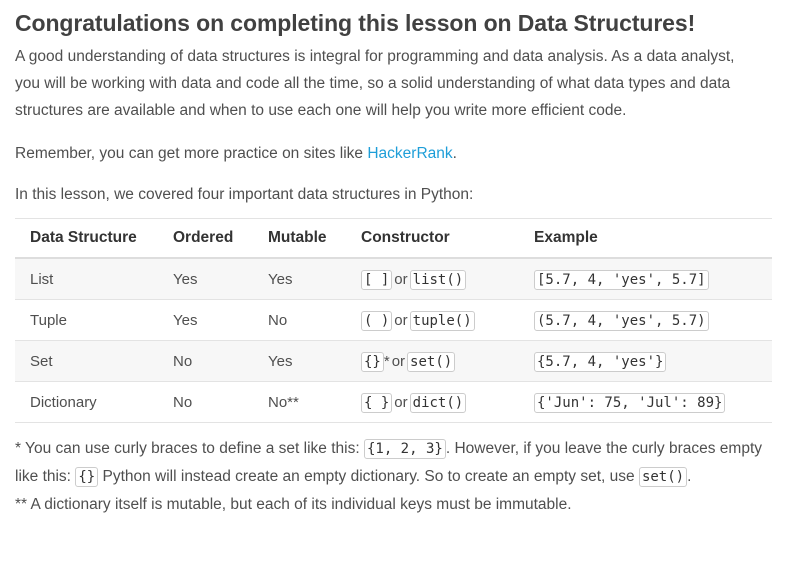 This screenshot has height=583, width=788. I want to click on cell-mutable: No**, so click(299, 402).